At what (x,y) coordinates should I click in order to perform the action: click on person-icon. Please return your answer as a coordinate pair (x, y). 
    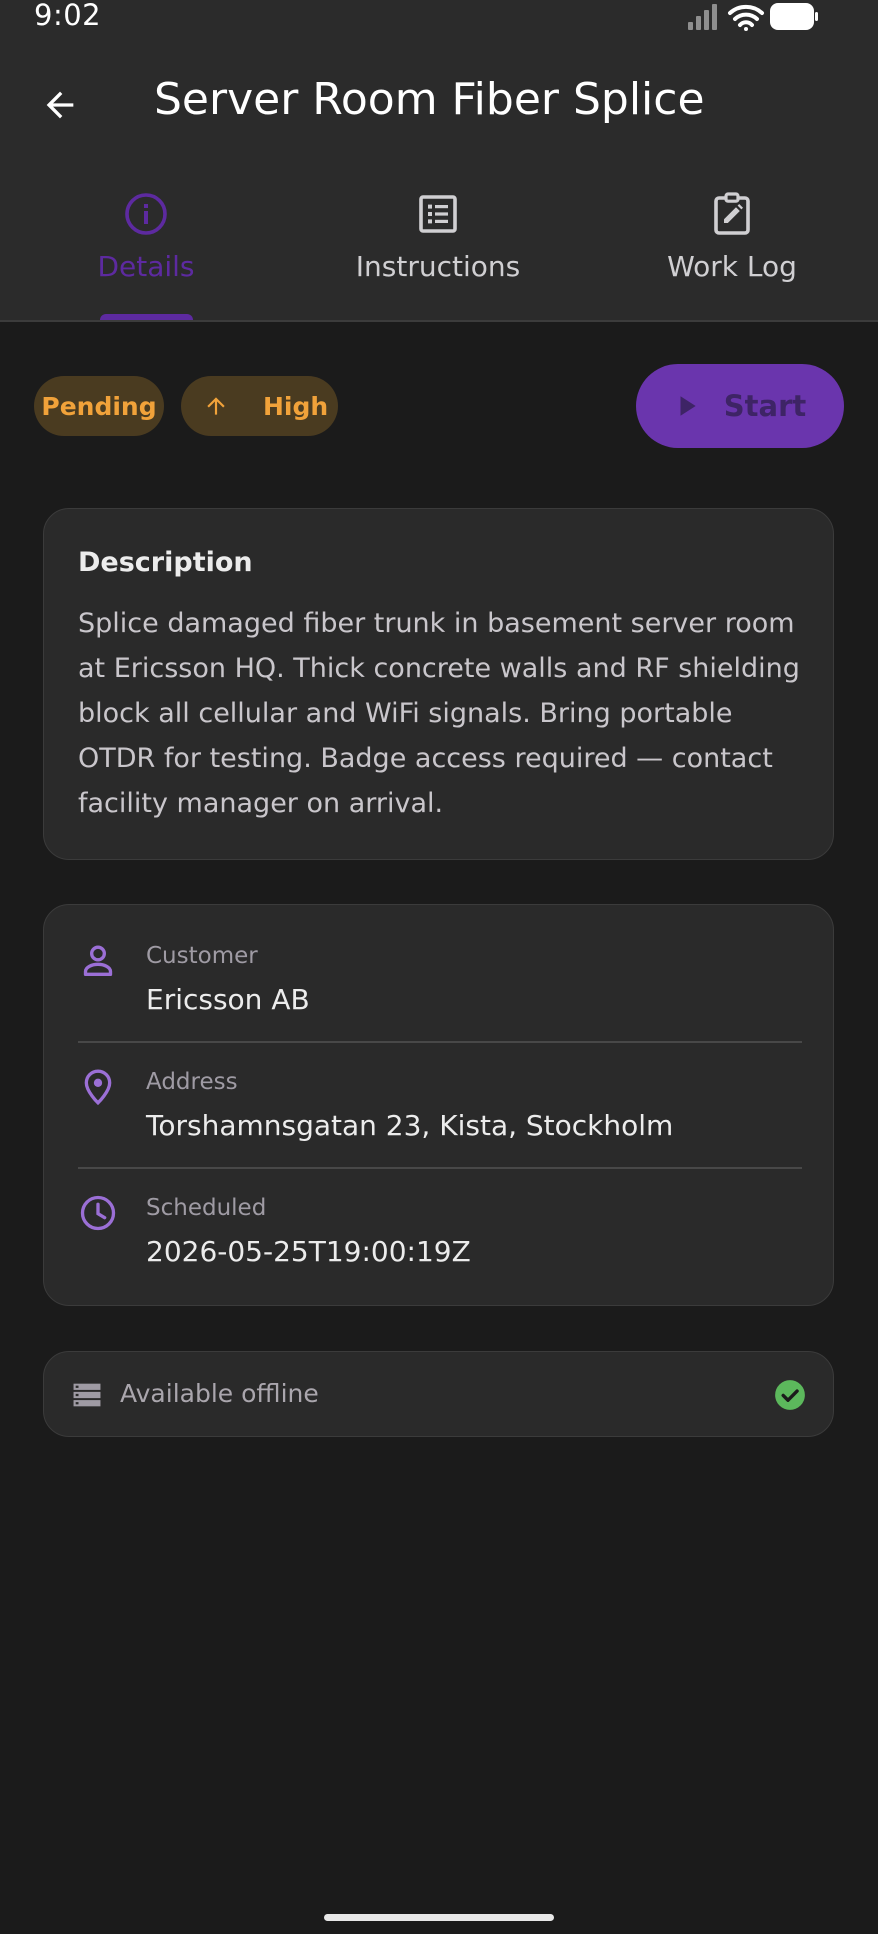
    Looking at the image, I should click on (98, 960).